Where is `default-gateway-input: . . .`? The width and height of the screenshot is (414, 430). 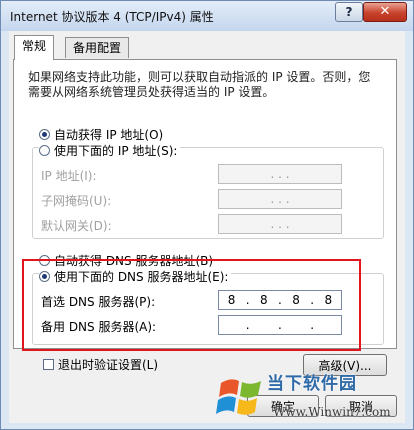 default-gateway-input: . . . is located at coordinates (280, 224).